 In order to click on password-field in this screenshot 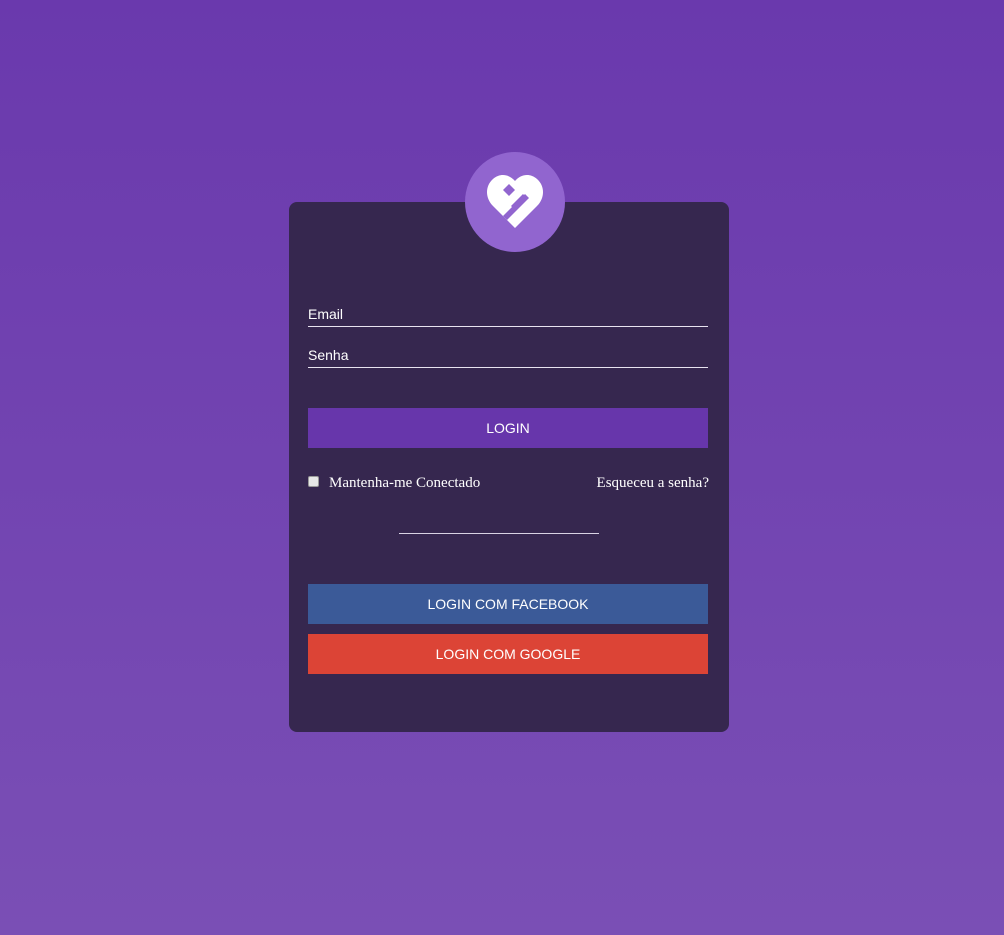, I will do `click(508, 355)`.